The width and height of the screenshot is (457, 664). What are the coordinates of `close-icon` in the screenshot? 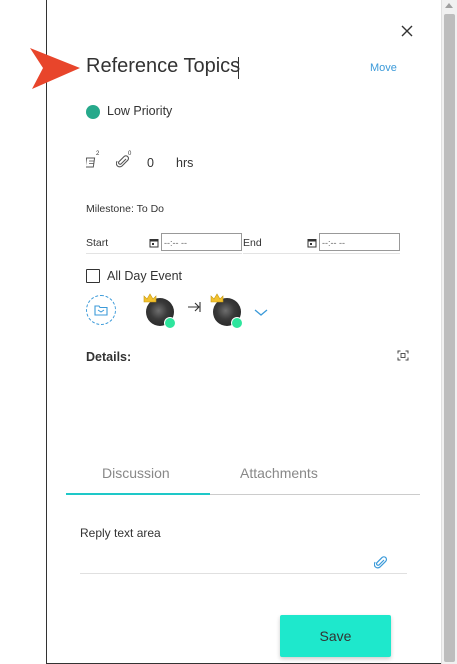 It's located at (407, 31).